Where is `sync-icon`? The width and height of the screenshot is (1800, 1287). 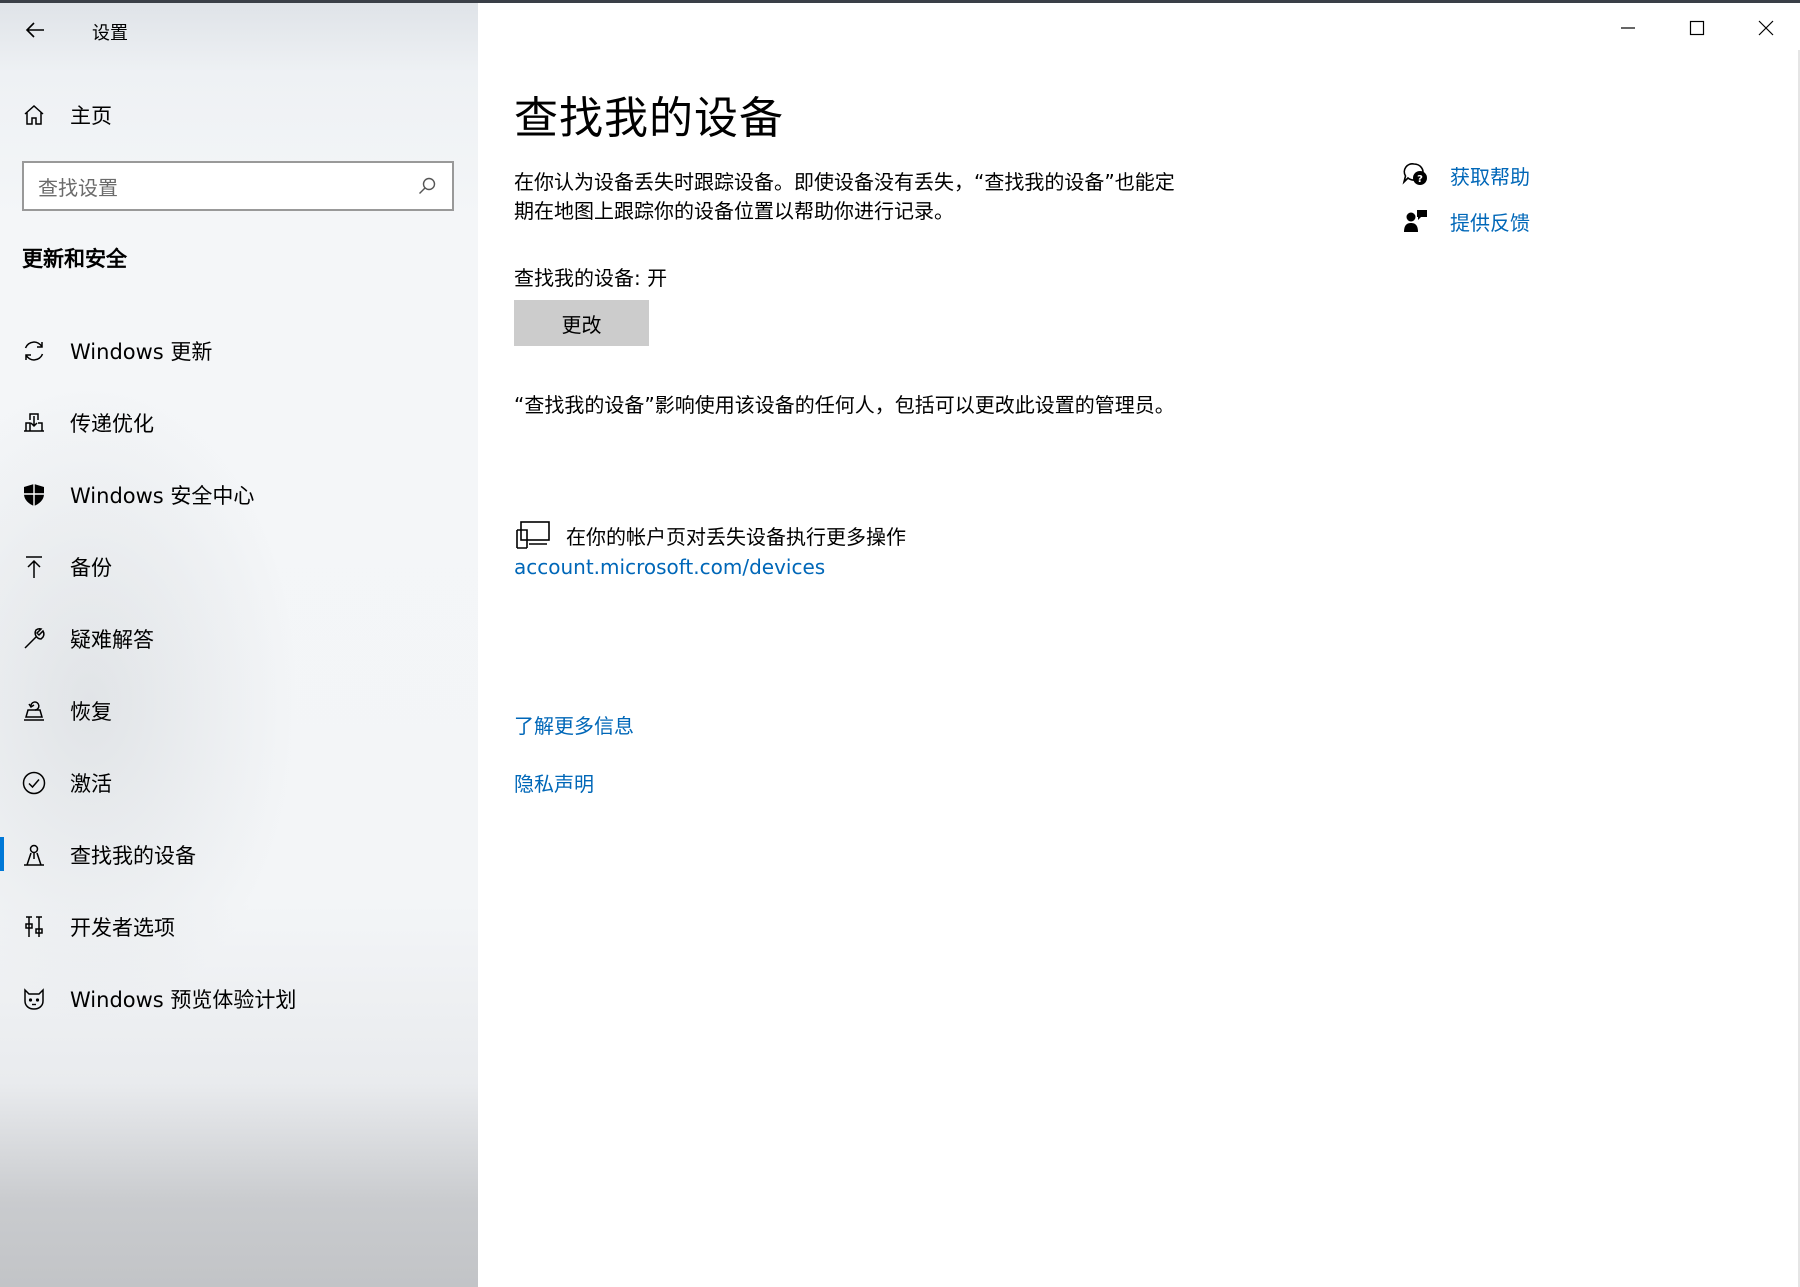
sync-icon is located at coordinates (34, 351).